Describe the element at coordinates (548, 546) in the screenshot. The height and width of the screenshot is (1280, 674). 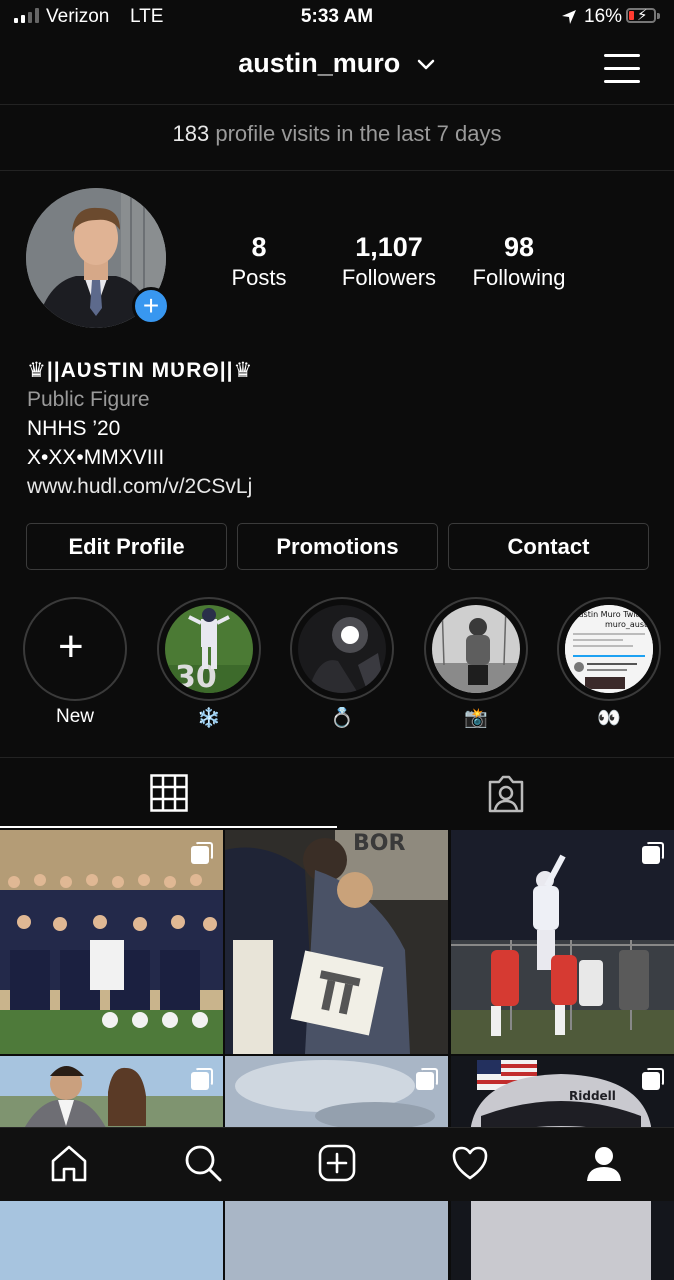
I see `contact-button: Contact` at that location.